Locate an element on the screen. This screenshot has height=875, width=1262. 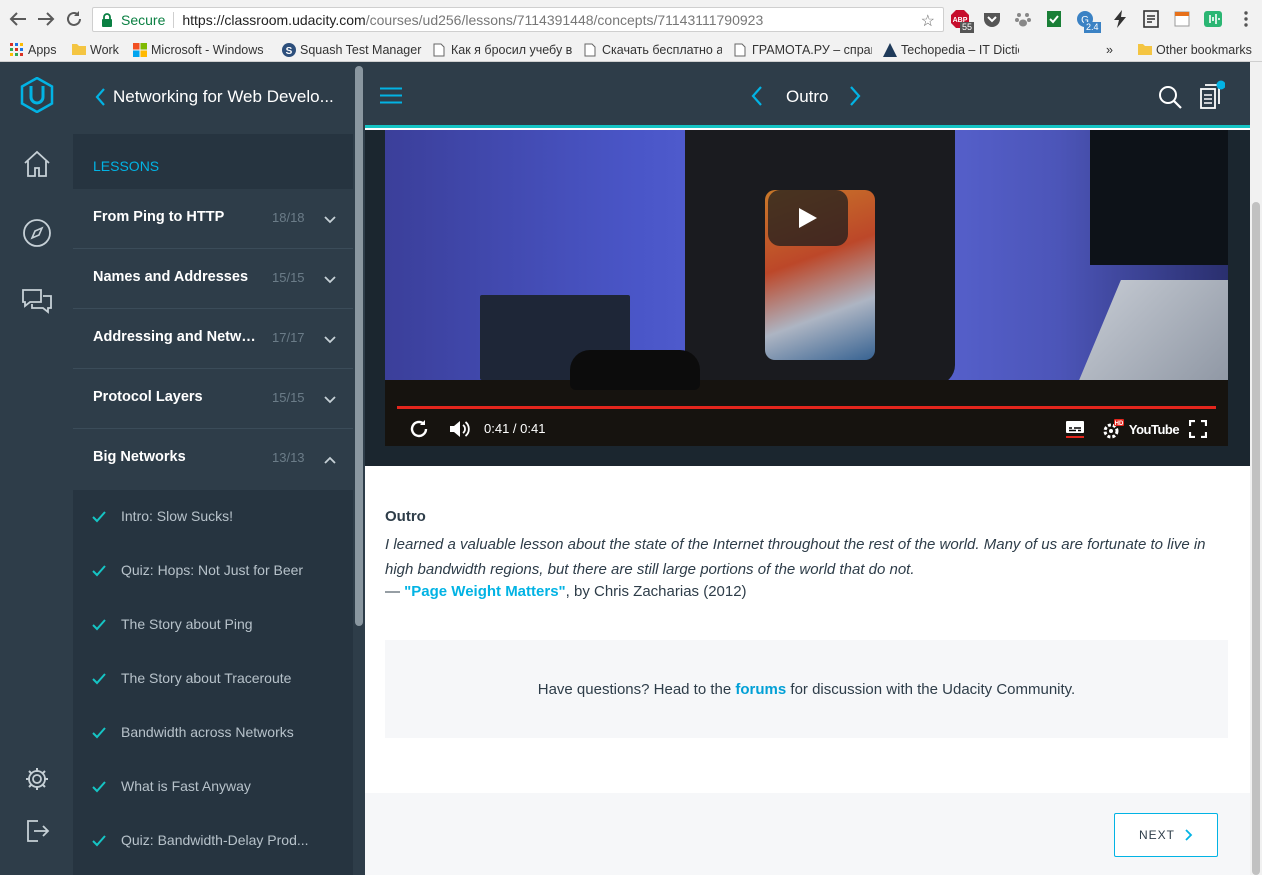
bookmarks-overflow-button: » is located at coordinates (1113, 50).